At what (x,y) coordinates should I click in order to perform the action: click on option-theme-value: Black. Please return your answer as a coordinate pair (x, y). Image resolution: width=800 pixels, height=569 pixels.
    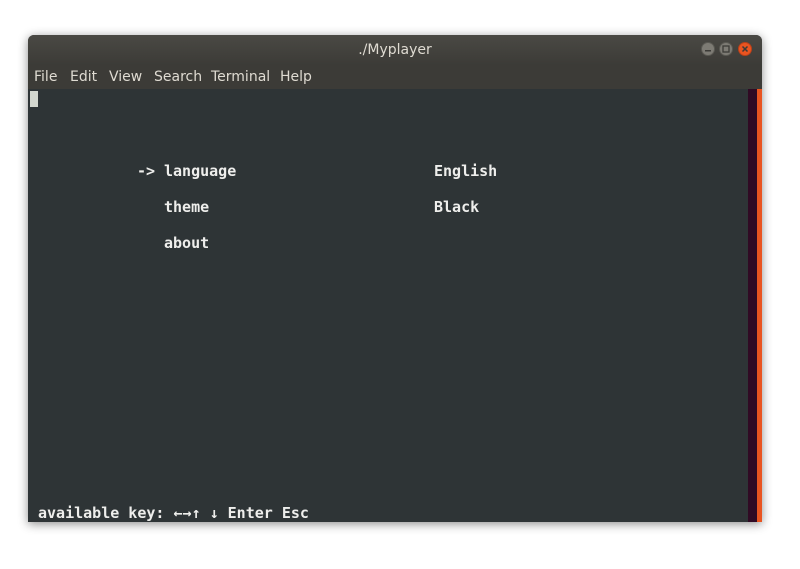
    Looking at the image, I should click on (457, 207).